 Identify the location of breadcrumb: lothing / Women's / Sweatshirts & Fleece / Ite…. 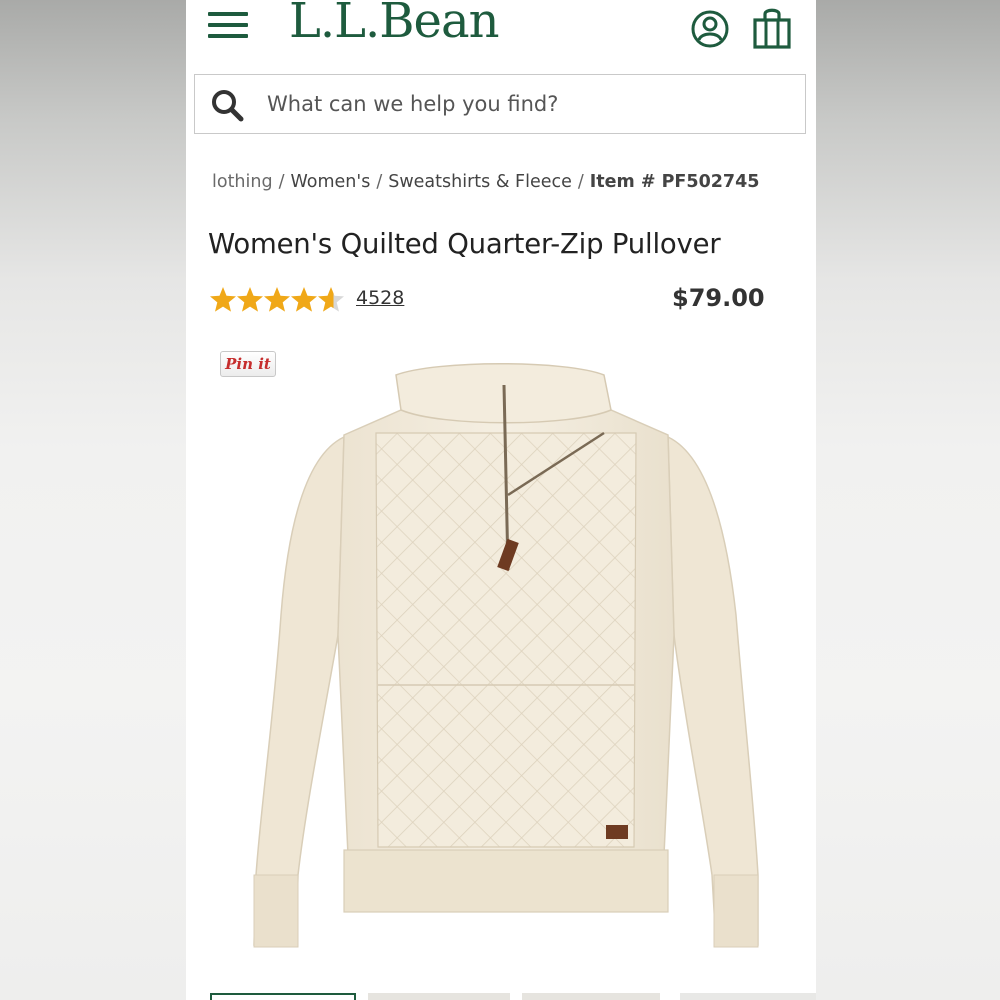
(512, 186).